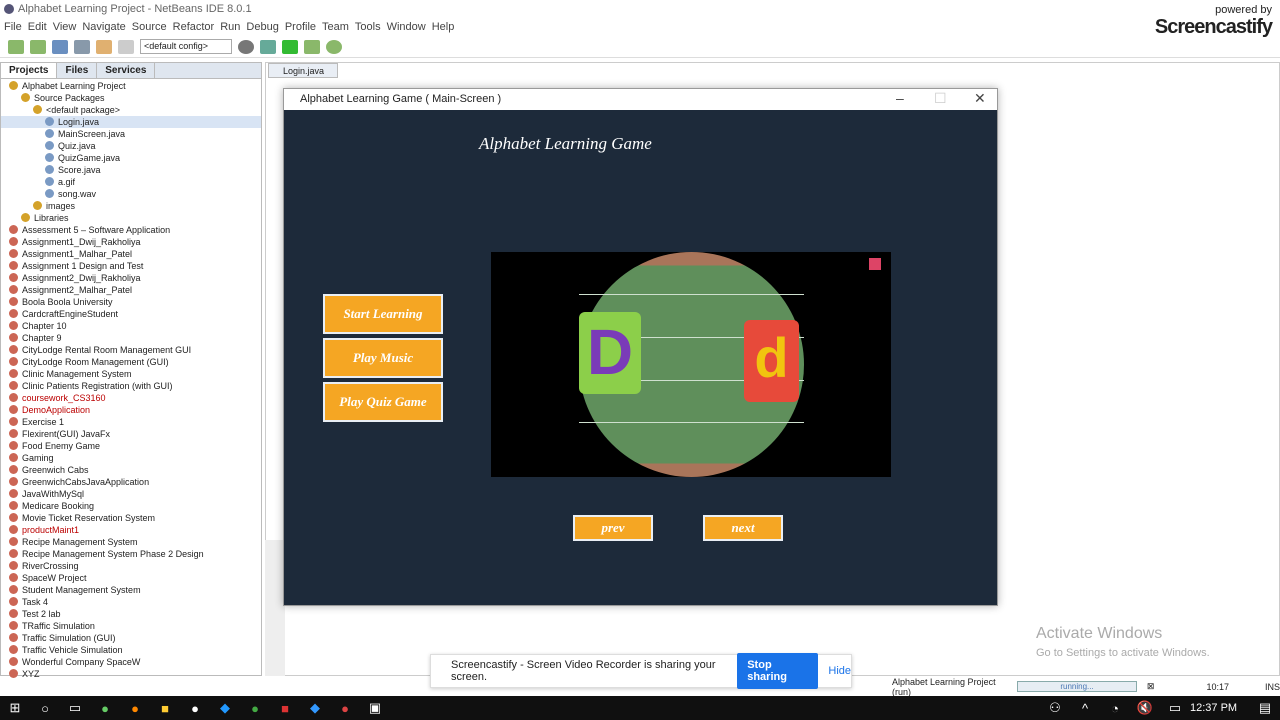 This screenshot has height=720, width=1280. I want to click on project-item: Recipe Management System Phase 2 Design, so click(131, 554).